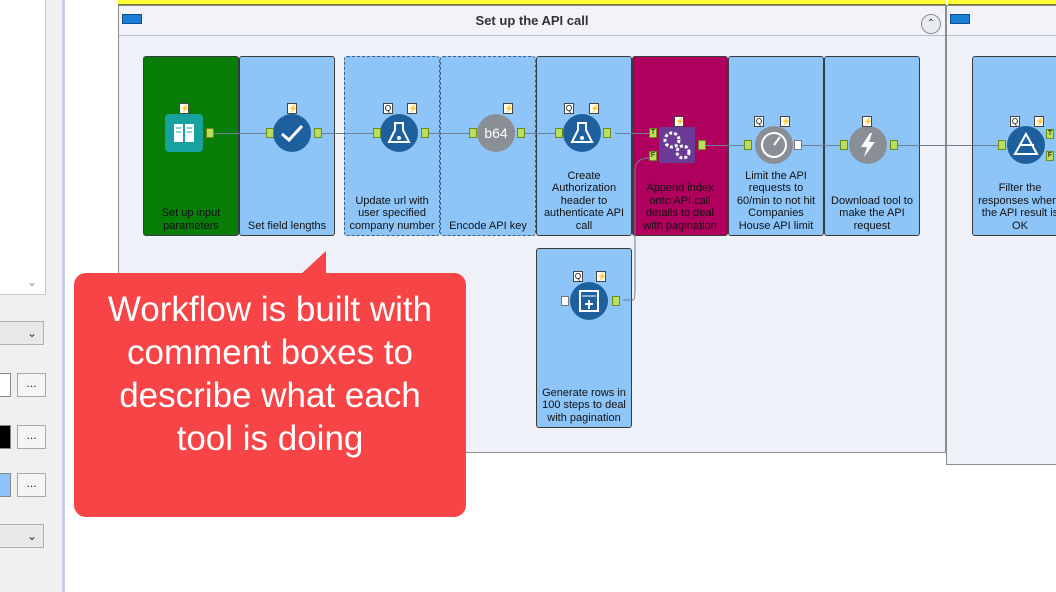  What do you see at coordinates (5, 437) in the screenshot?
I see `color-swatch-black` at bounding box center [5, 437].